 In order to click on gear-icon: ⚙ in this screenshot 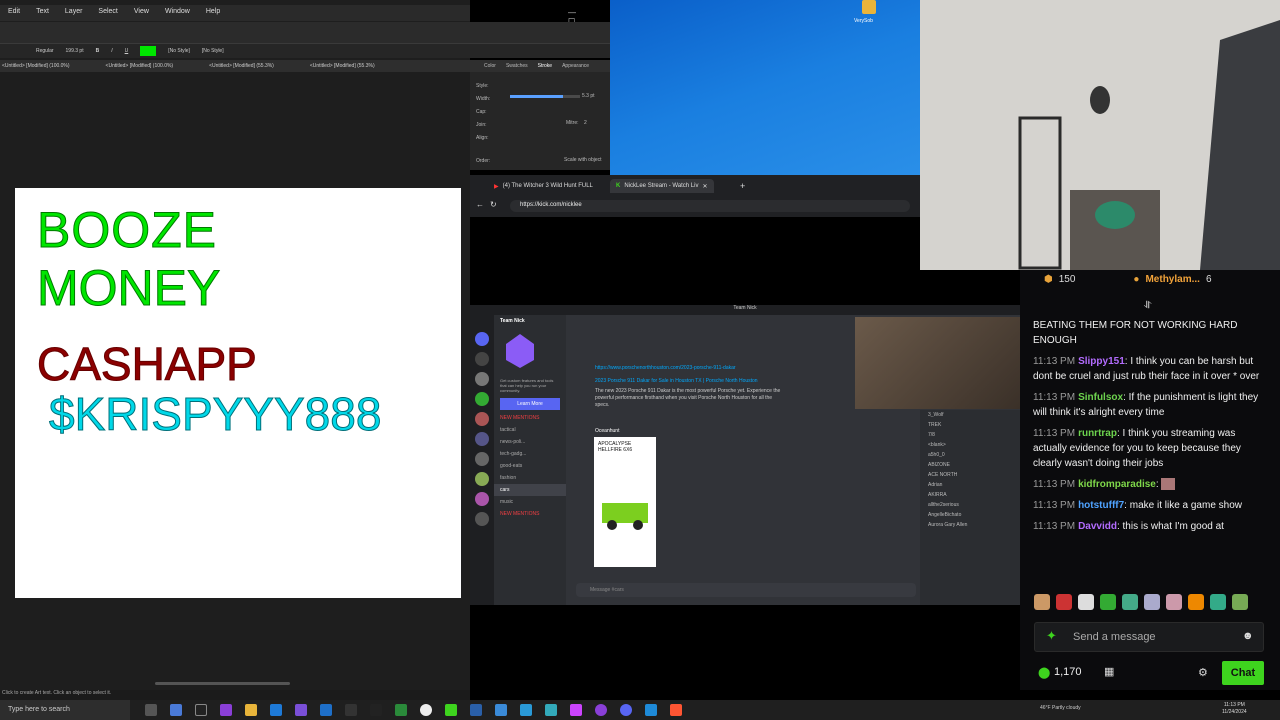, I will do `click(1203, 672)`.